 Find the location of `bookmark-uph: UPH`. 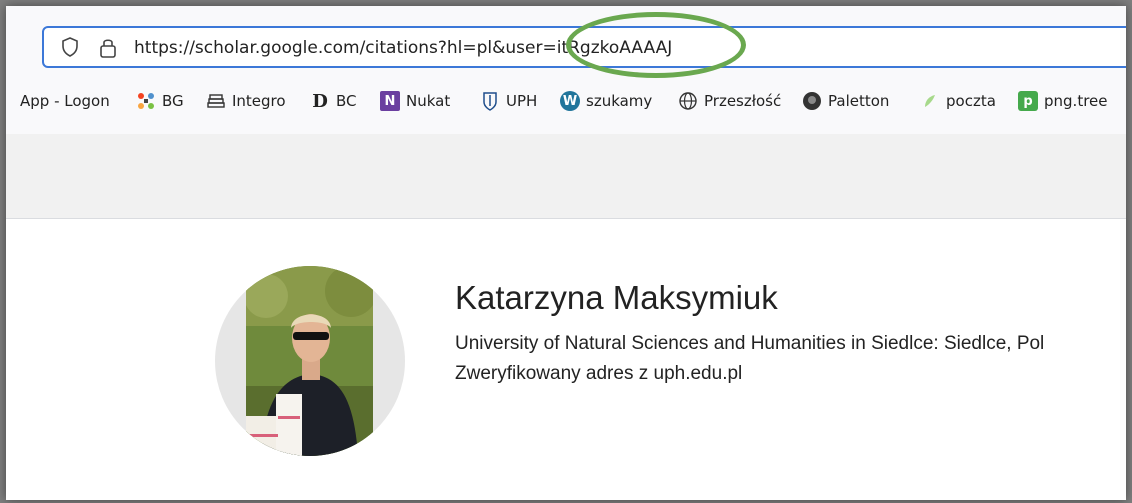

bookmark-uph: UPH is located at coordinates (508, 101).